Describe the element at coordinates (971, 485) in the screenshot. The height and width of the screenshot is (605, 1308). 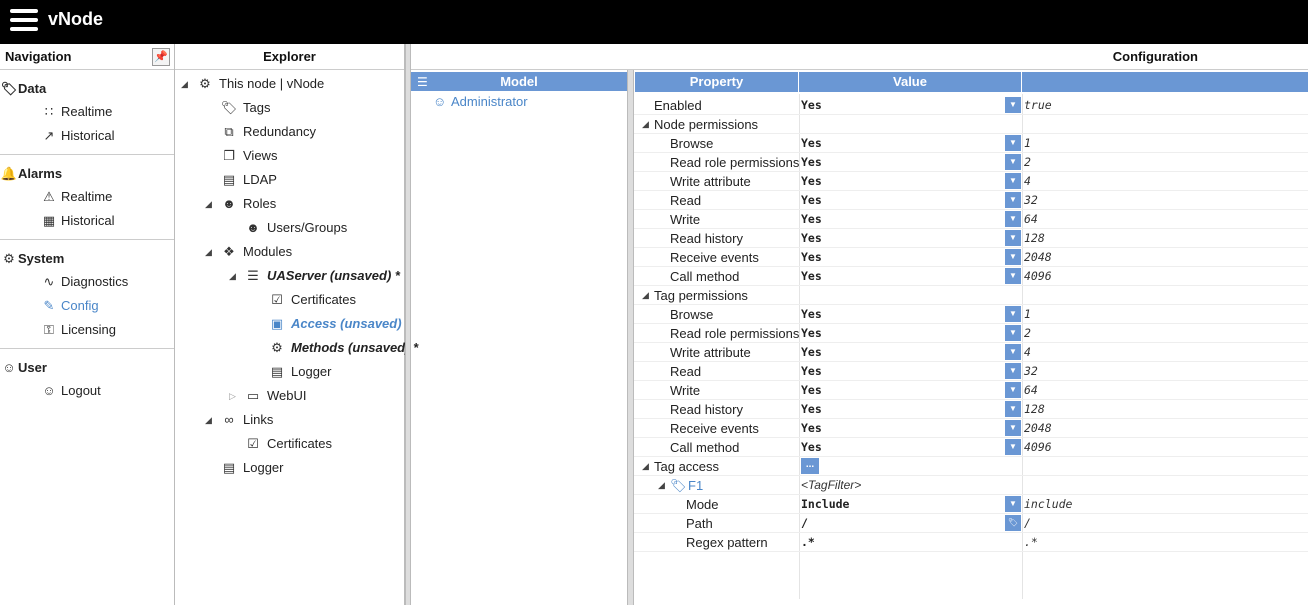
I see `property-row: ◢ F1 🏷 <TagFilter>` at that location.